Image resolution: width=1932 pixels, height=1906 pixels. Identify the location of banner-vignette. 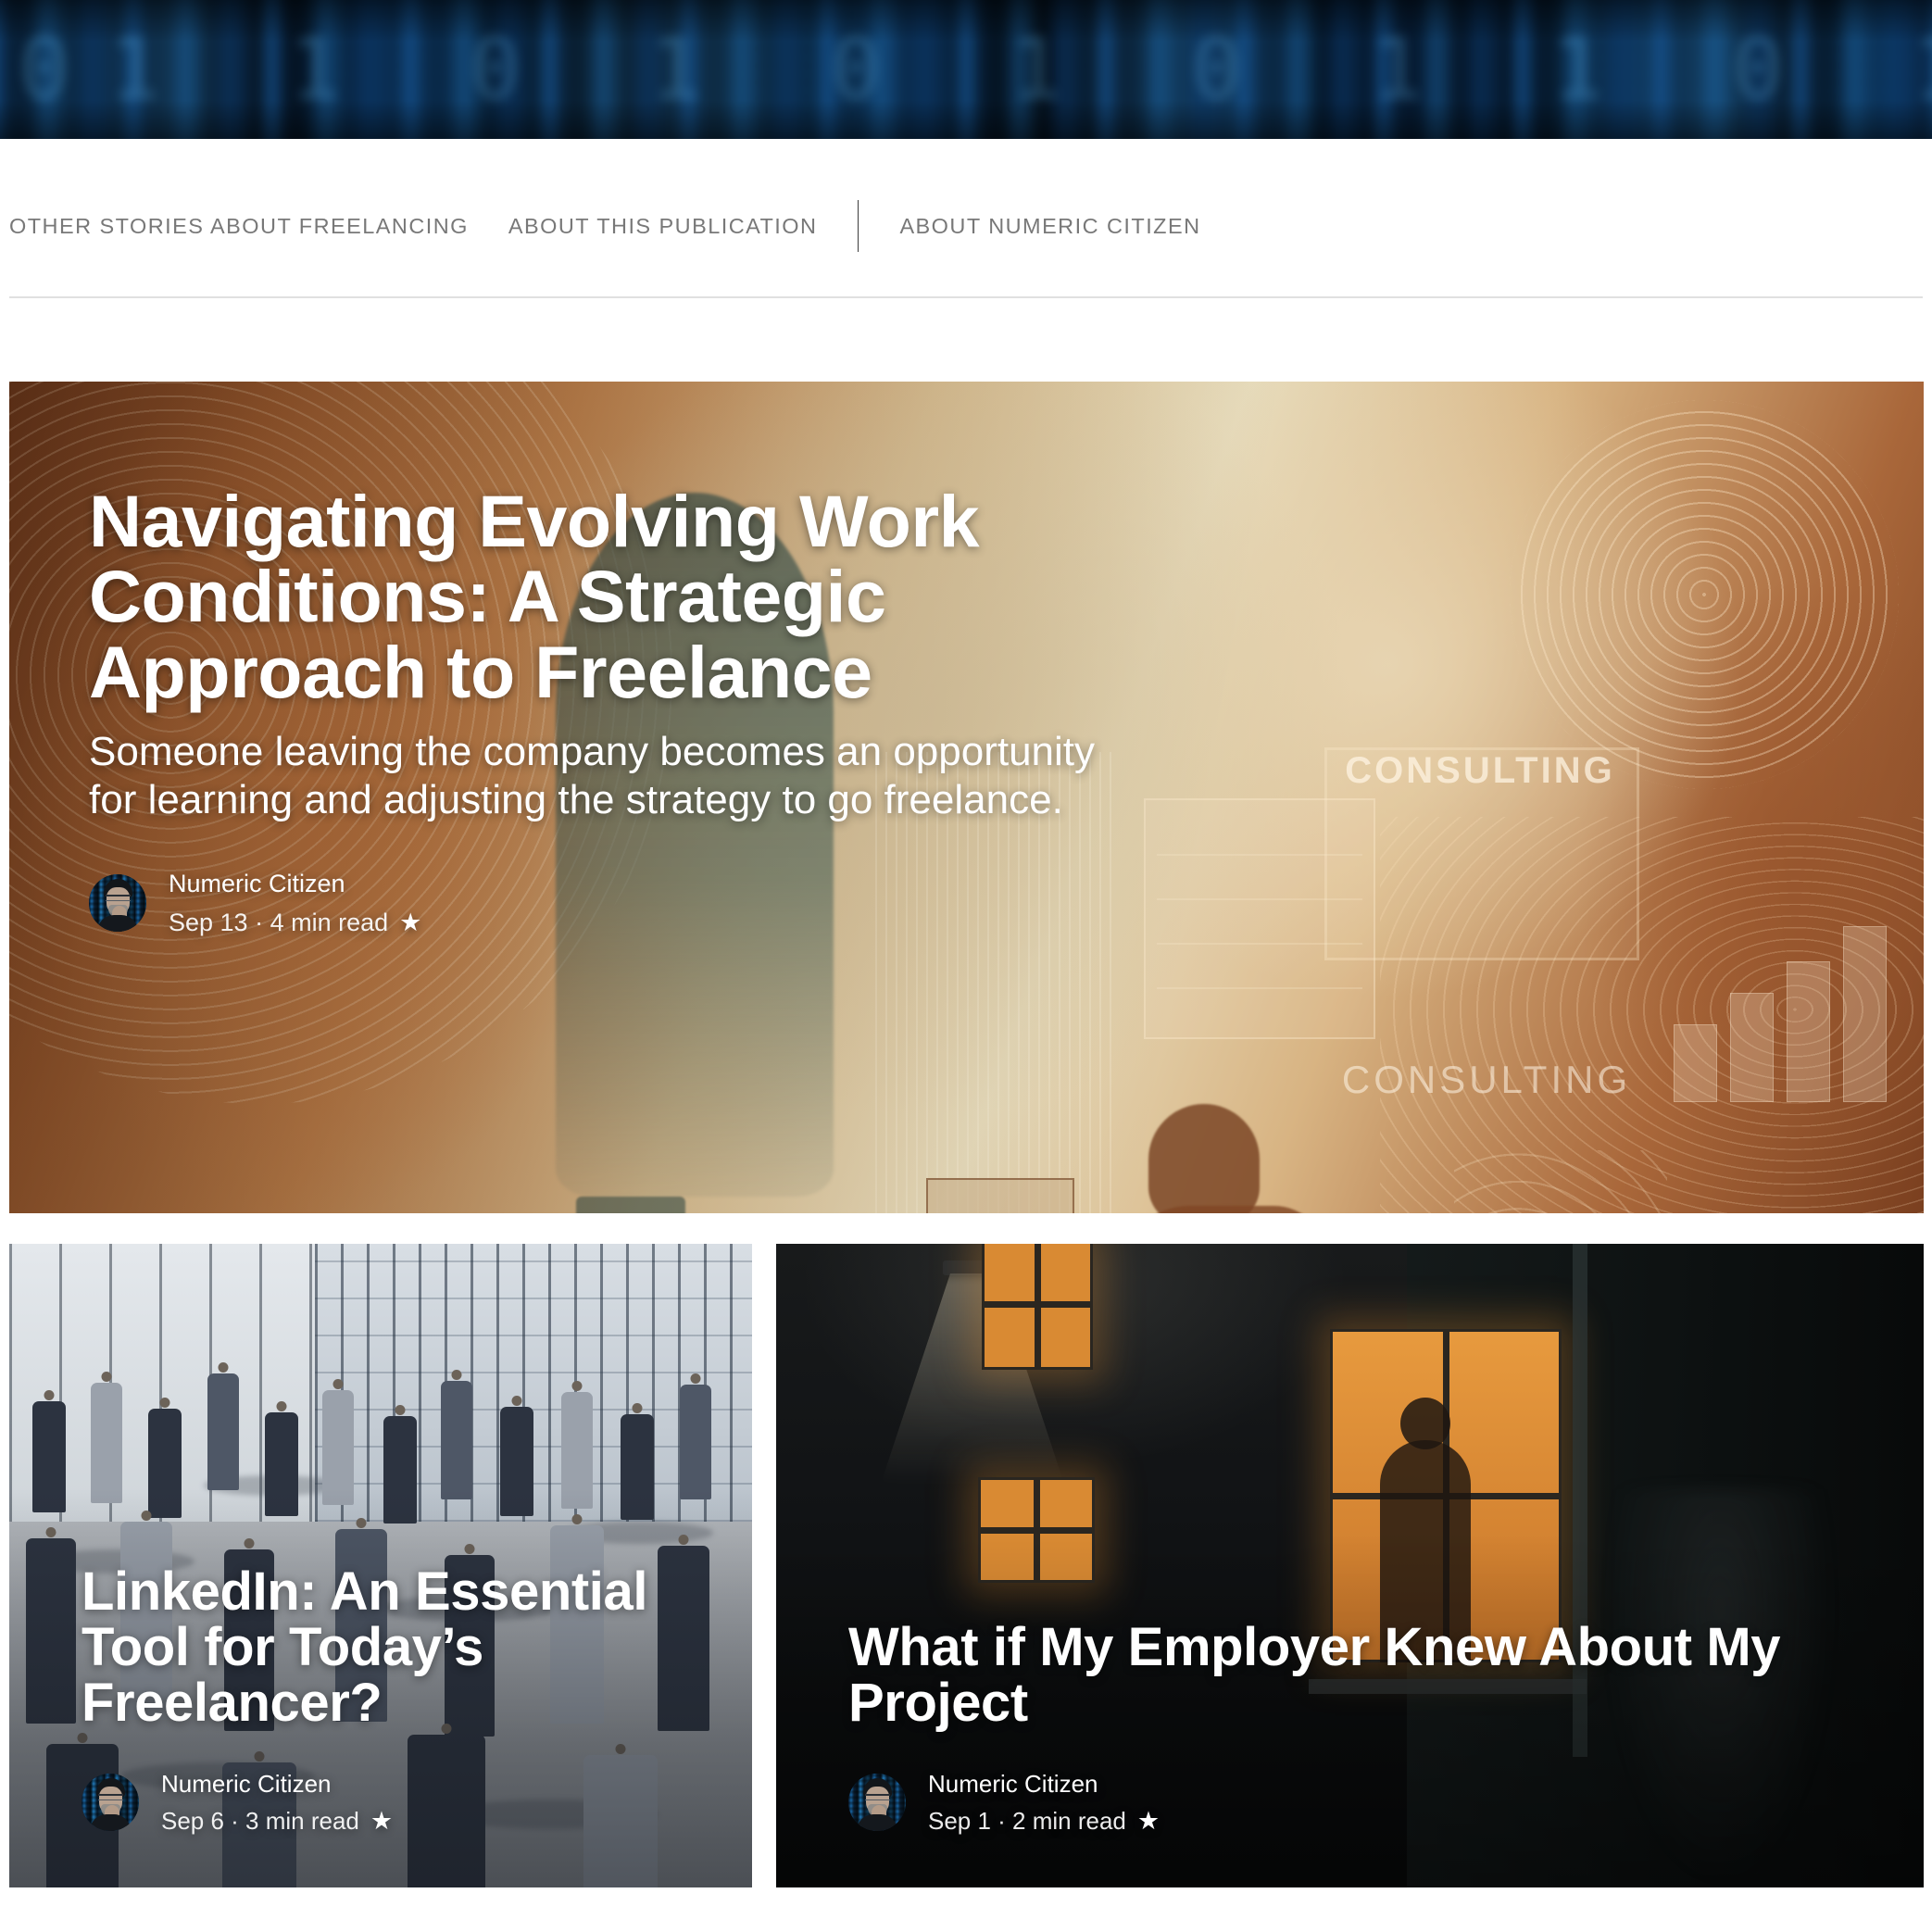
(966, 69).